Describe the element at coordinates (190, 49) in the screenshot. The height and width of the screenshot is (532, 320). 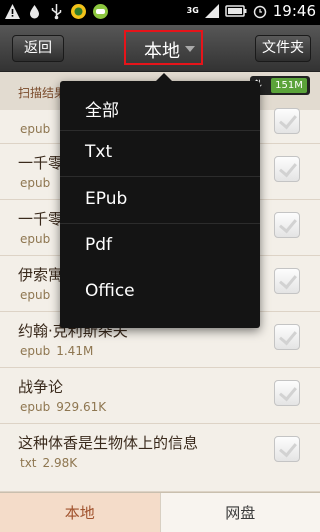
I see `chevron-down-icon` at that location.